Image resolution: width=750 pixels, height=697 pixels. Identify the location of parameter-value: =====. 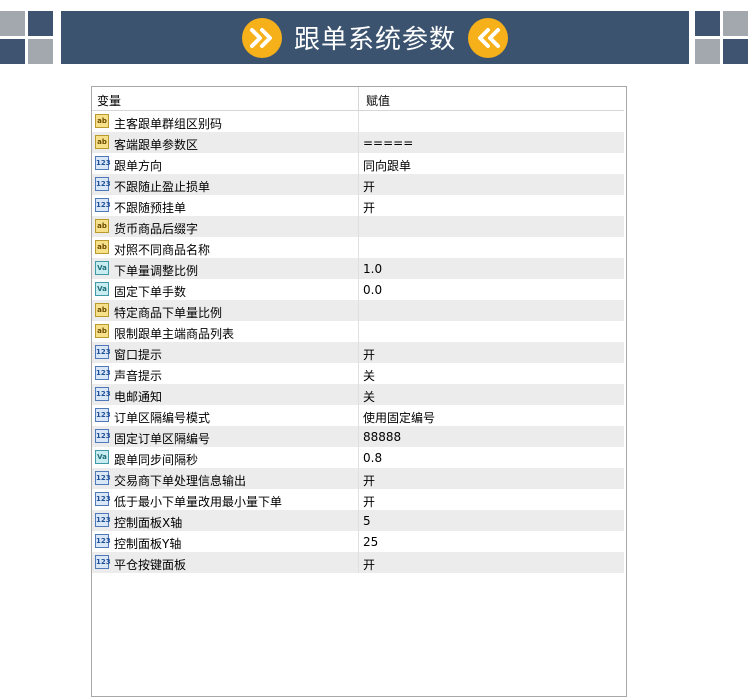
(388, 143).